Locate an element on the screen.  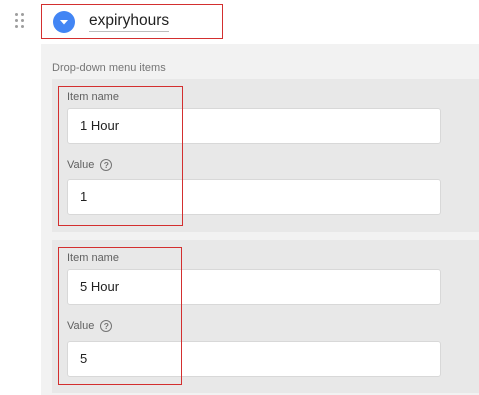
chevron-down-icon is located at coordinates (64, 21).